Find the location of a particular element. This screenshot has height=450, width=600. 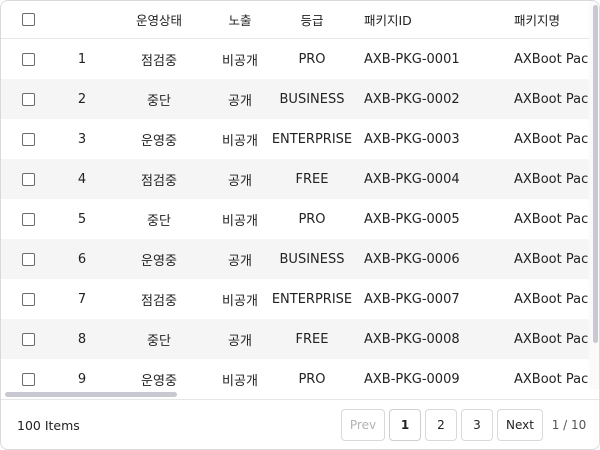

header-checkbox-cell is located at coordinates (28, 19).